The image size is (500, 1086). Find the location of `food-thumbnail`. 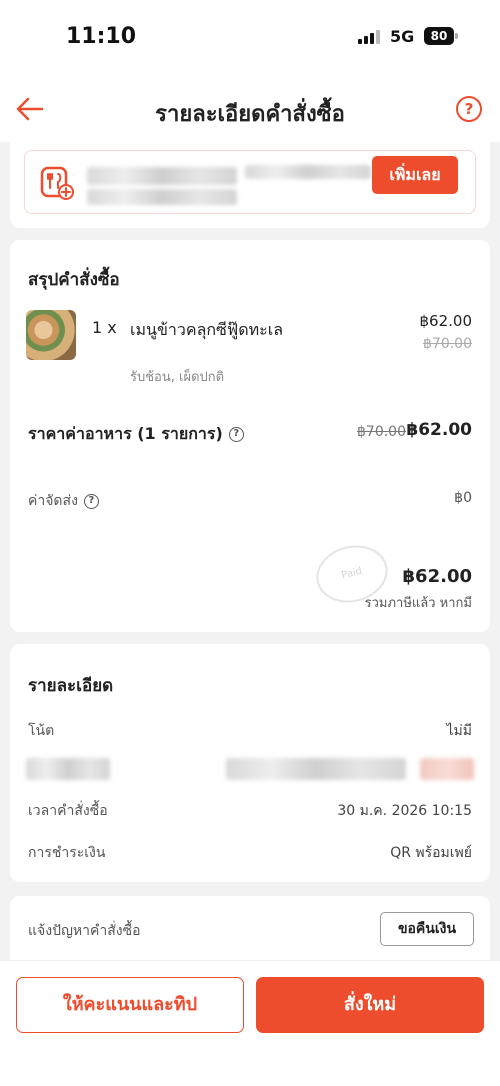

food-thumbnail is located at coordinates (51, 335).